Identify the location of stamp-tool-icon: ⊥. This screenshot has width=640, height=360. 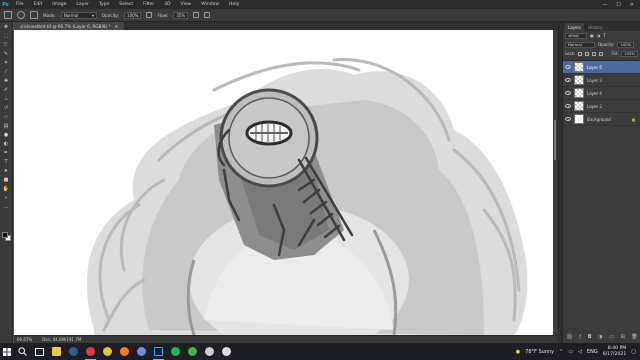
(6, 99).